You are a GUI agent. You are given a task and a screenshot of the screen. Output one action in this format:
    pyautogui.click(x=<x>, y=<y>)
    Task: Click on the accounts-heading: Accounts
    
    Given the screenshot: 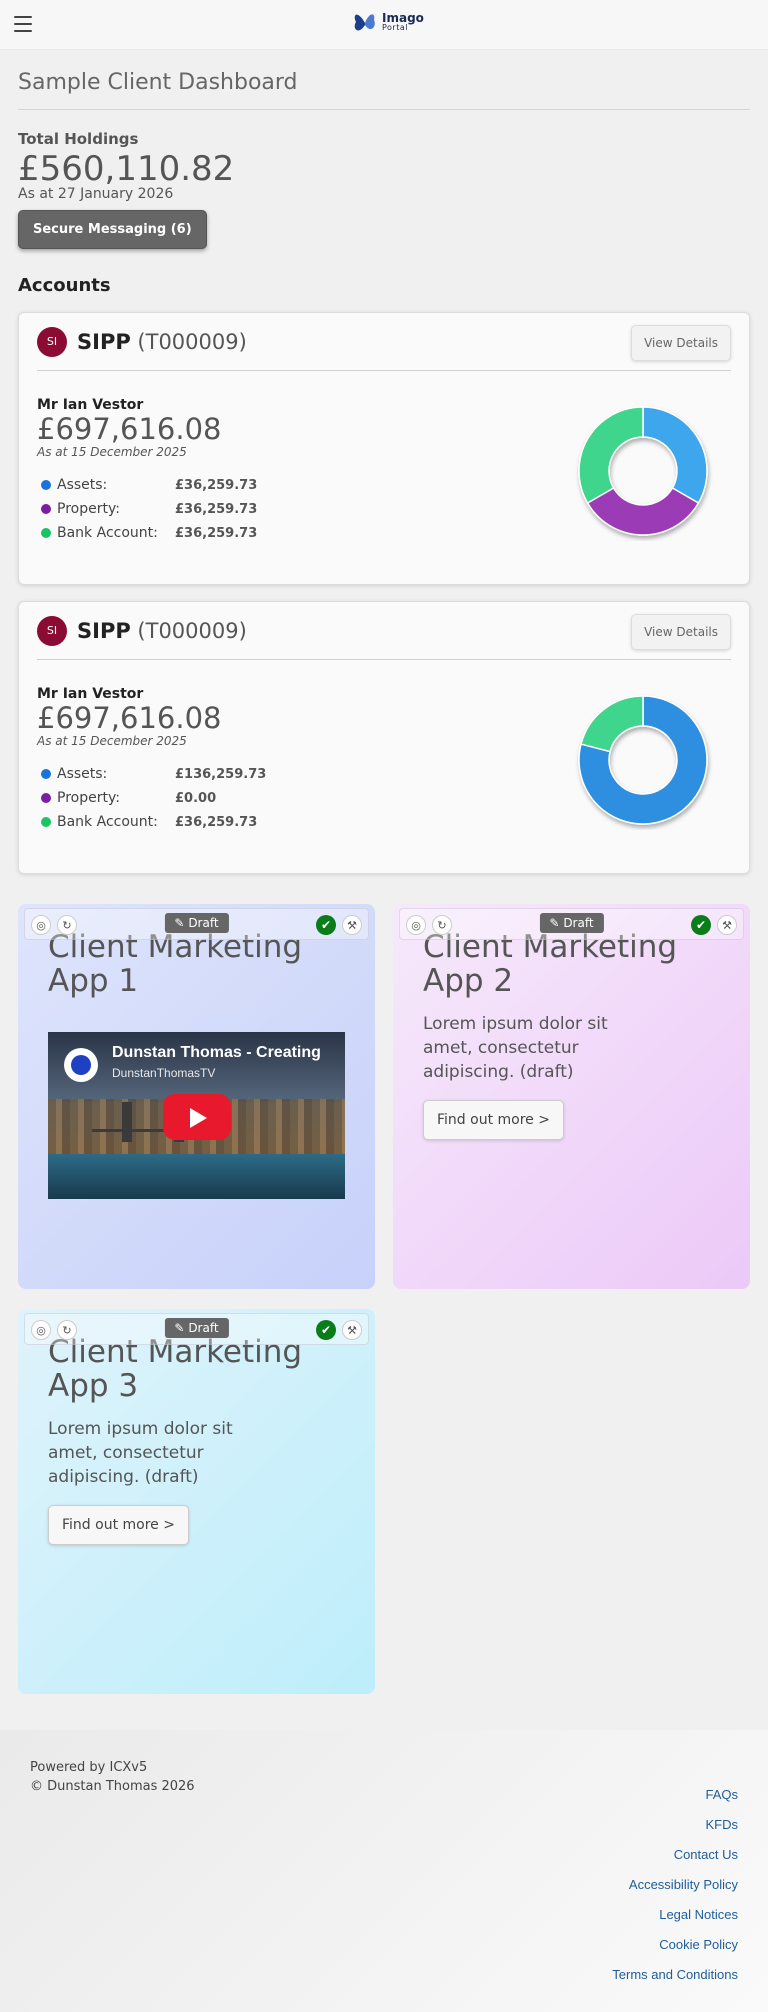 What is the action you would take?
    pyautogui.click(x=64, y=285)
    